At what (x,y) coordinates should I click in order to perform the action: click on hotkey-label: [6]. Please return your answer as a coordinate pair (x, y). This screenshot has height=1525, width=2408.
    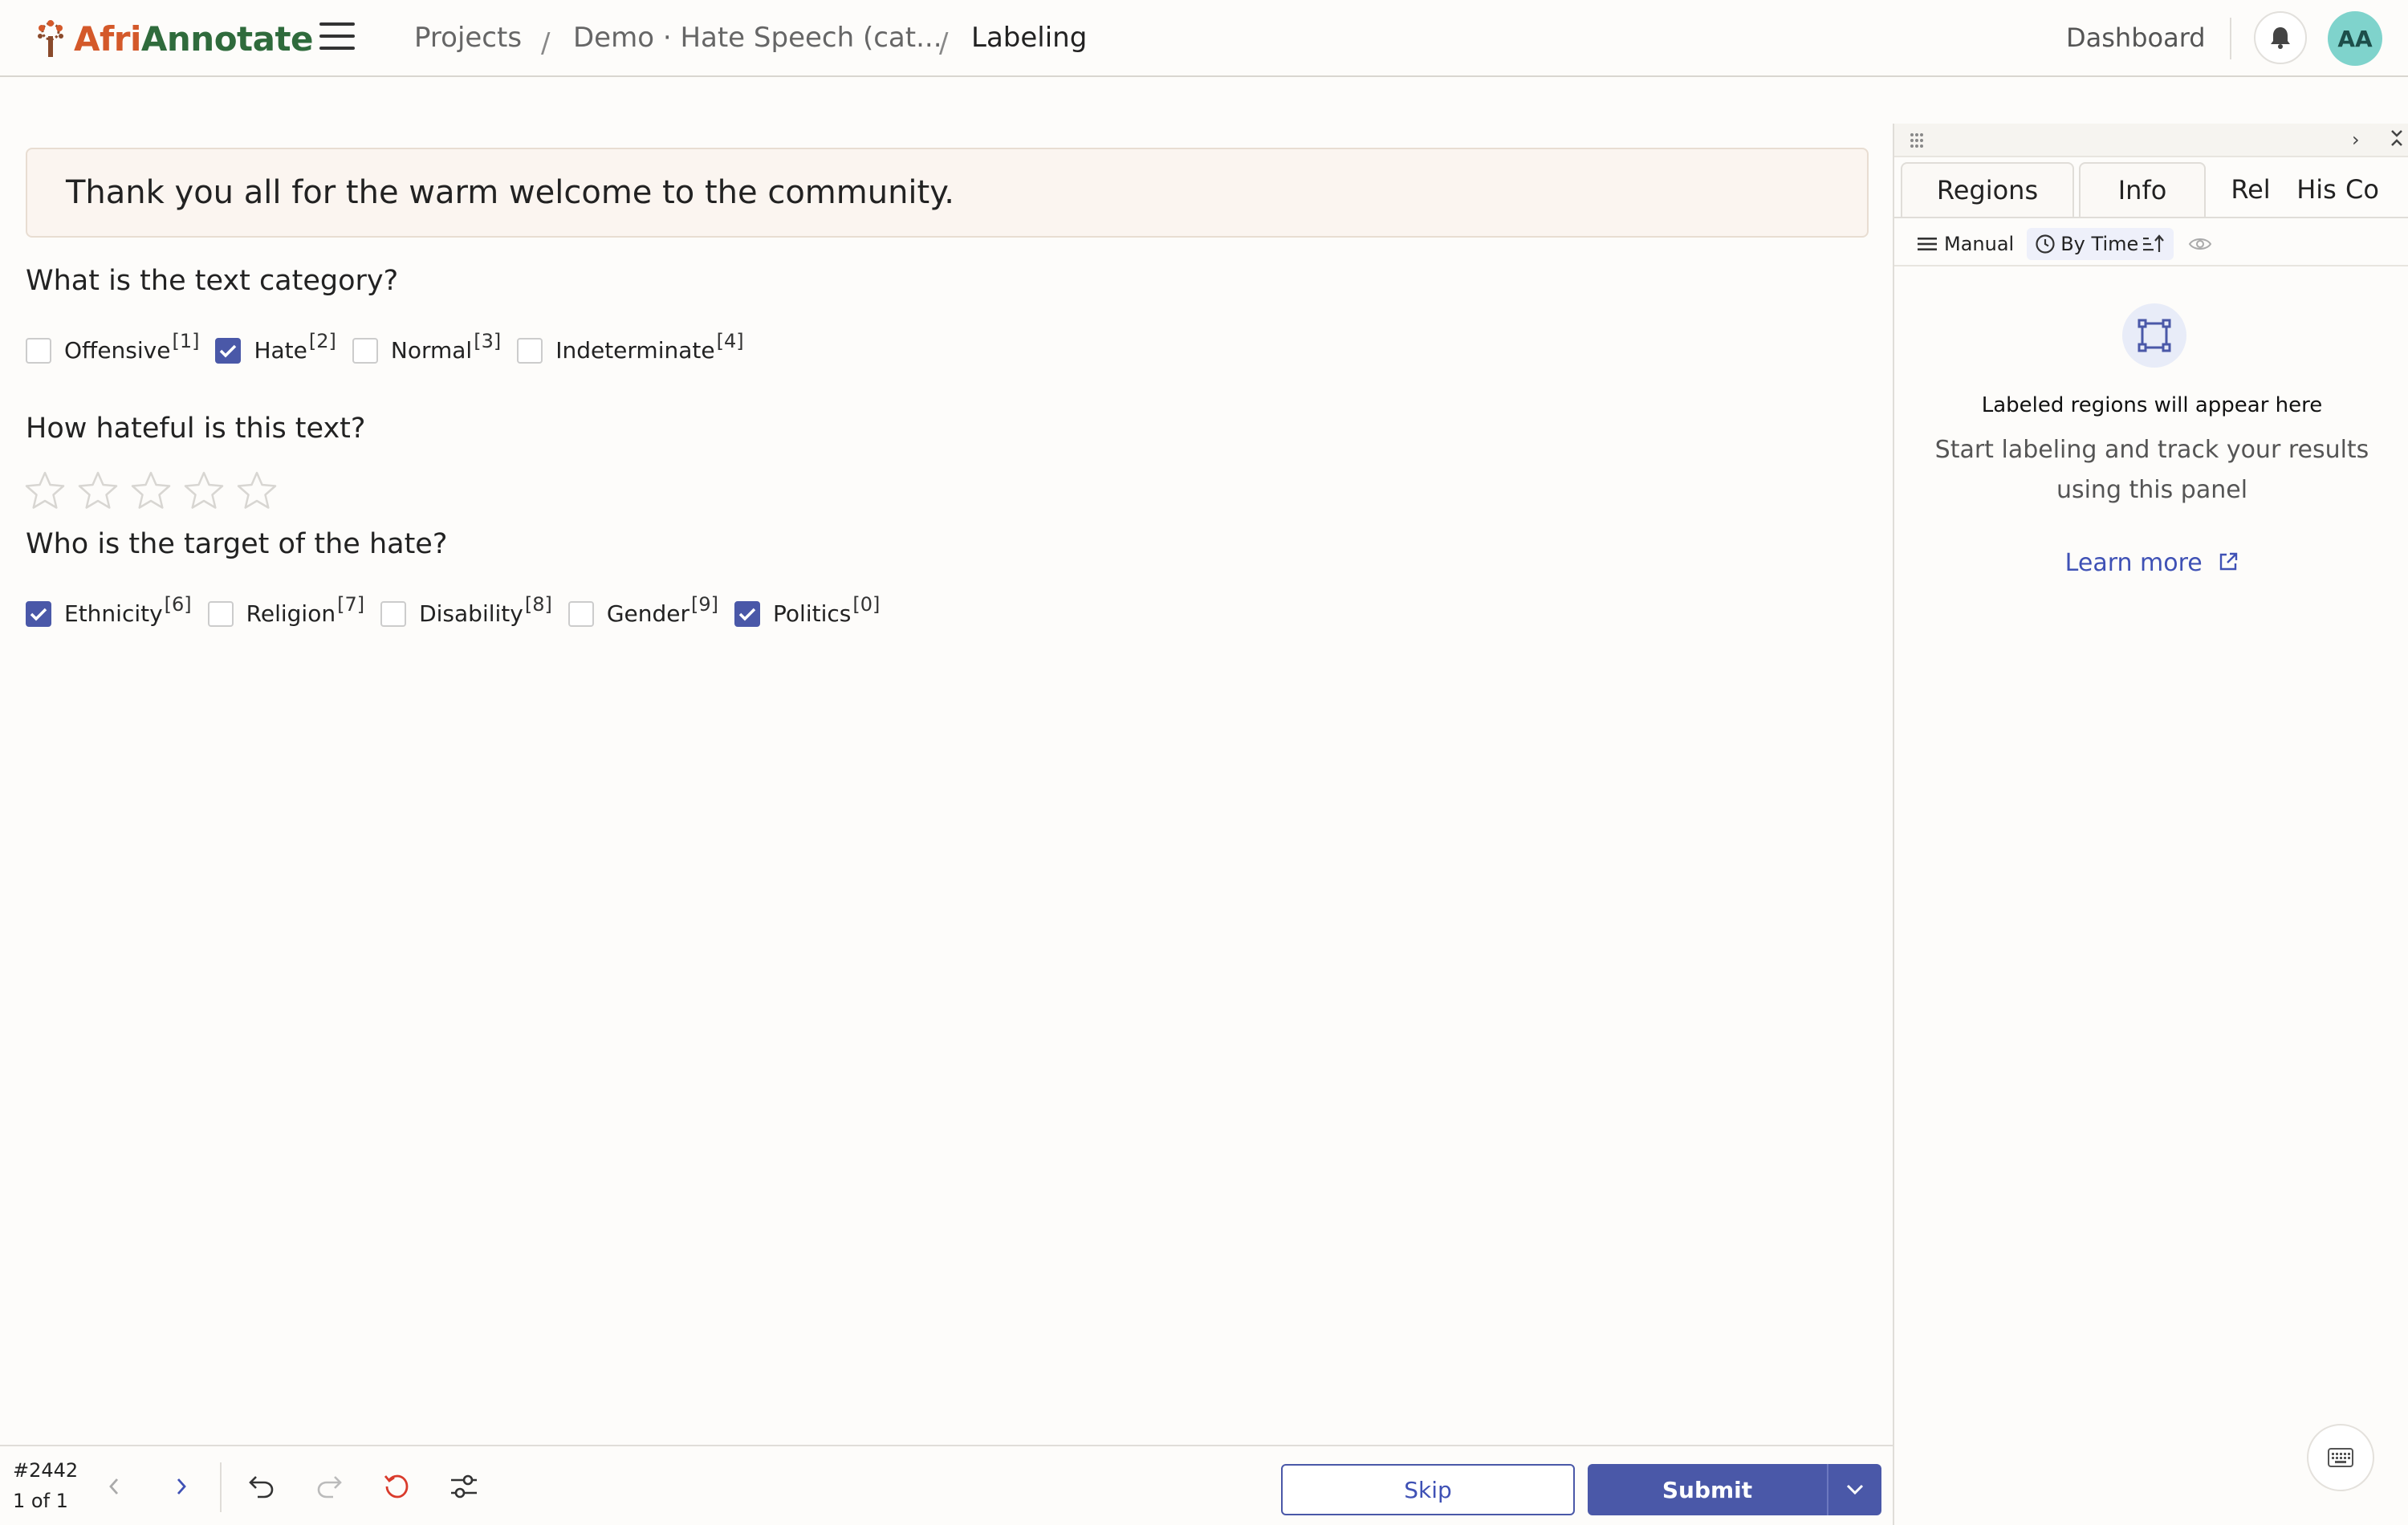
    Looking at the image, I should click on (178, 604).